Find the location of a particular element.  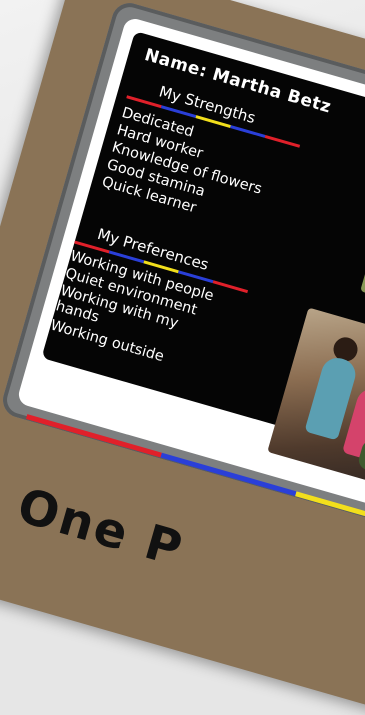

preference-item: Working outside is located at coordinates (107, 341).